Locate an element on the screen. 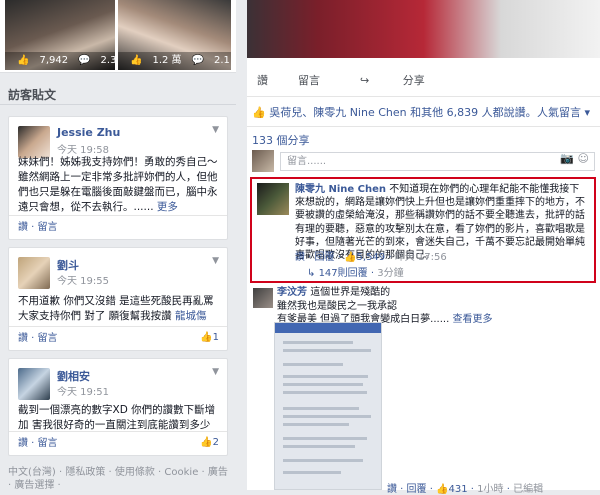 Image resolution: width=600 pixels, height=495 pixels. photo-likes: 7,942 is located at coordinates (54, 60).